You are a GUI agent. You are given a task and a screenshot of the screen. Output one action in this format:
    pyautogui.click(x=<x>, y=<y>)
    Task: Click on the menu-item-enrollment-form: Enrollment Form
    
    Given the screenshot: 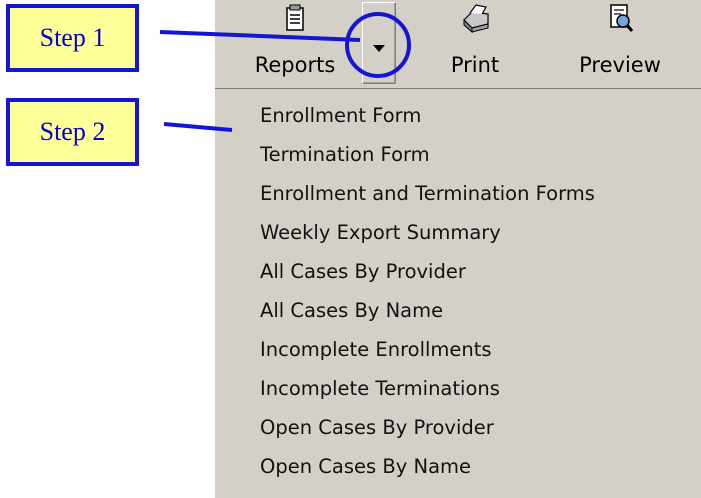 What is the action you would take?
    pyautogui.click(x=340, y=116)
    